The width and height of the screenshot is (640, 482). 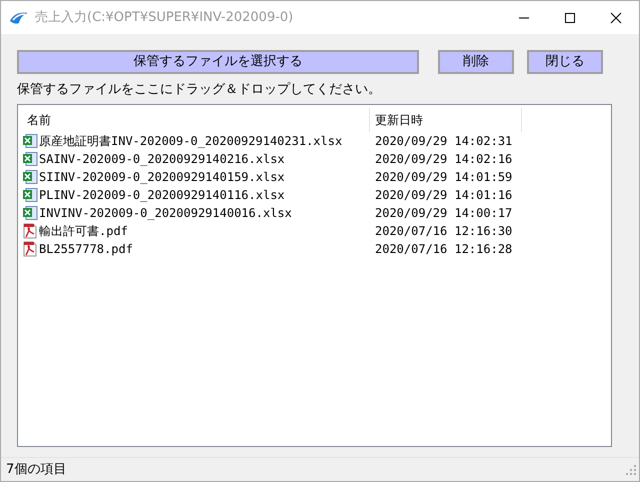 What do you see at coordinates (86, 249) in the screenshot?
I see `file-name: BL2557778.pdf` at bounding box center [86, 249].